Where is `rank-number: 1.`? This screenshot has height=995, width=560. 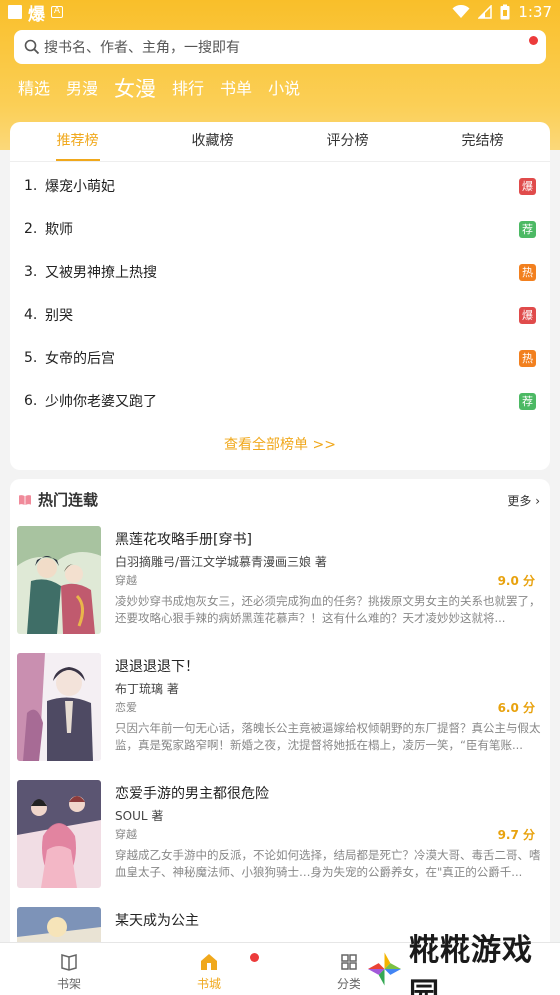
rank-number: 1. is located at coordinates (31, 186).